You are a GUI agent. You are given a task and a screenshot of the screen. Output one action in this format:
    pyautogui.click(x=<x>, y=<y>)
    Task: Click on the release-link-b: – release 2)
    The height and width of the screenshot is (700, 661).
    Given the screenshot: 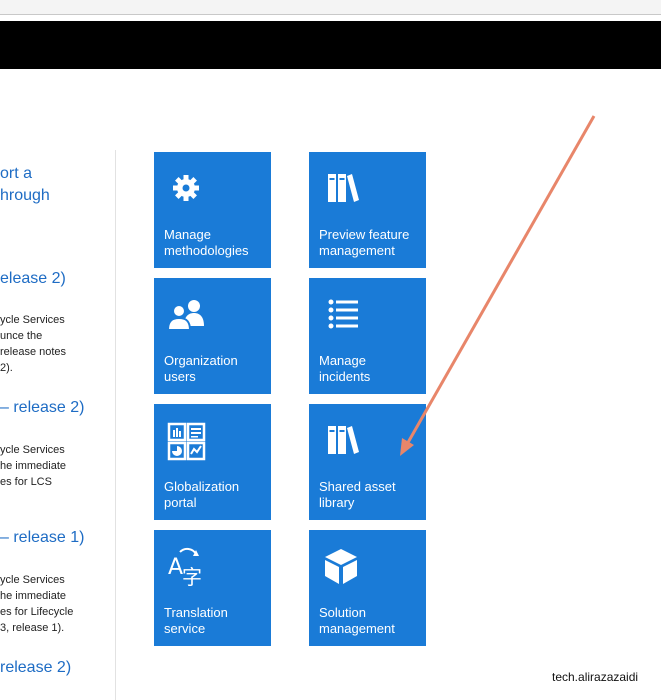 What is the action you would take?
    pyautogui.click(x=42, y=408)
    